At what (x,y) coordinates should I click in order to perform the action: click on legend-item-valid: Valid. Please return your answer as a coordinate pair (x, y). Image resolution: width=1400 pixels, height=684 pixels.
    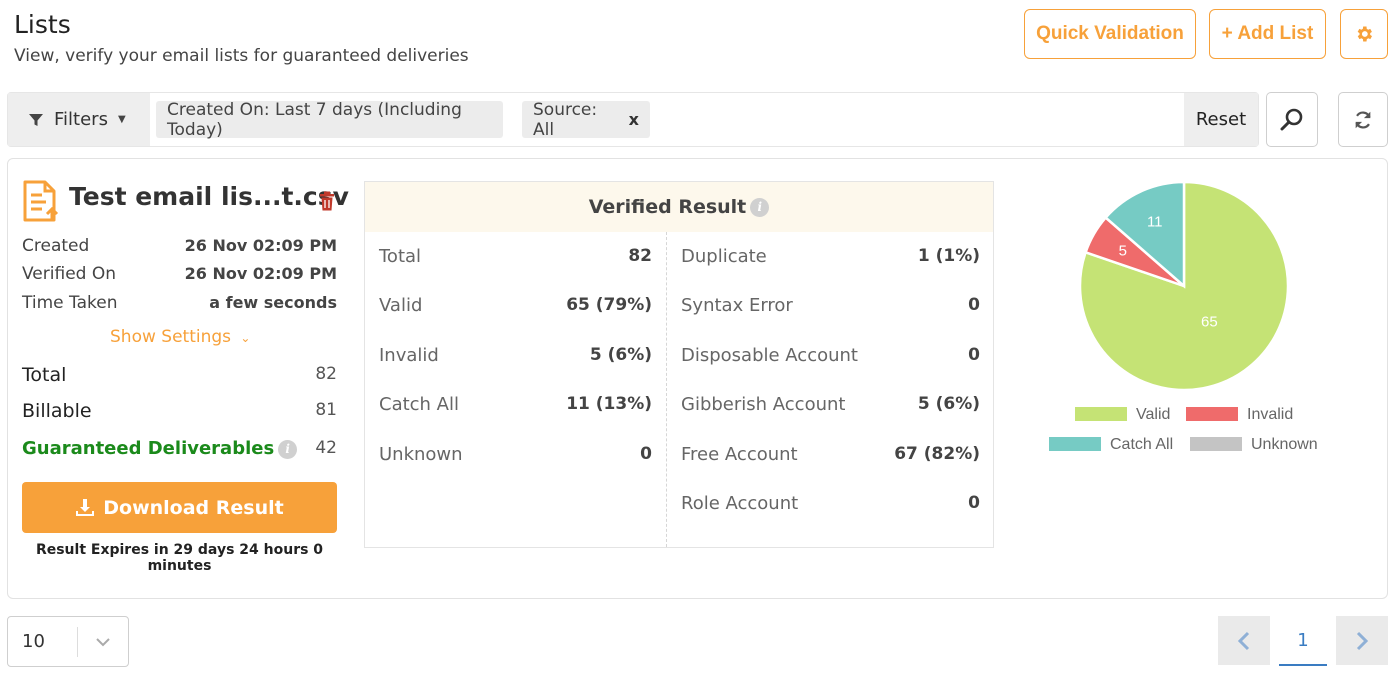
    Looking at the image, I should click on (1122, 414).